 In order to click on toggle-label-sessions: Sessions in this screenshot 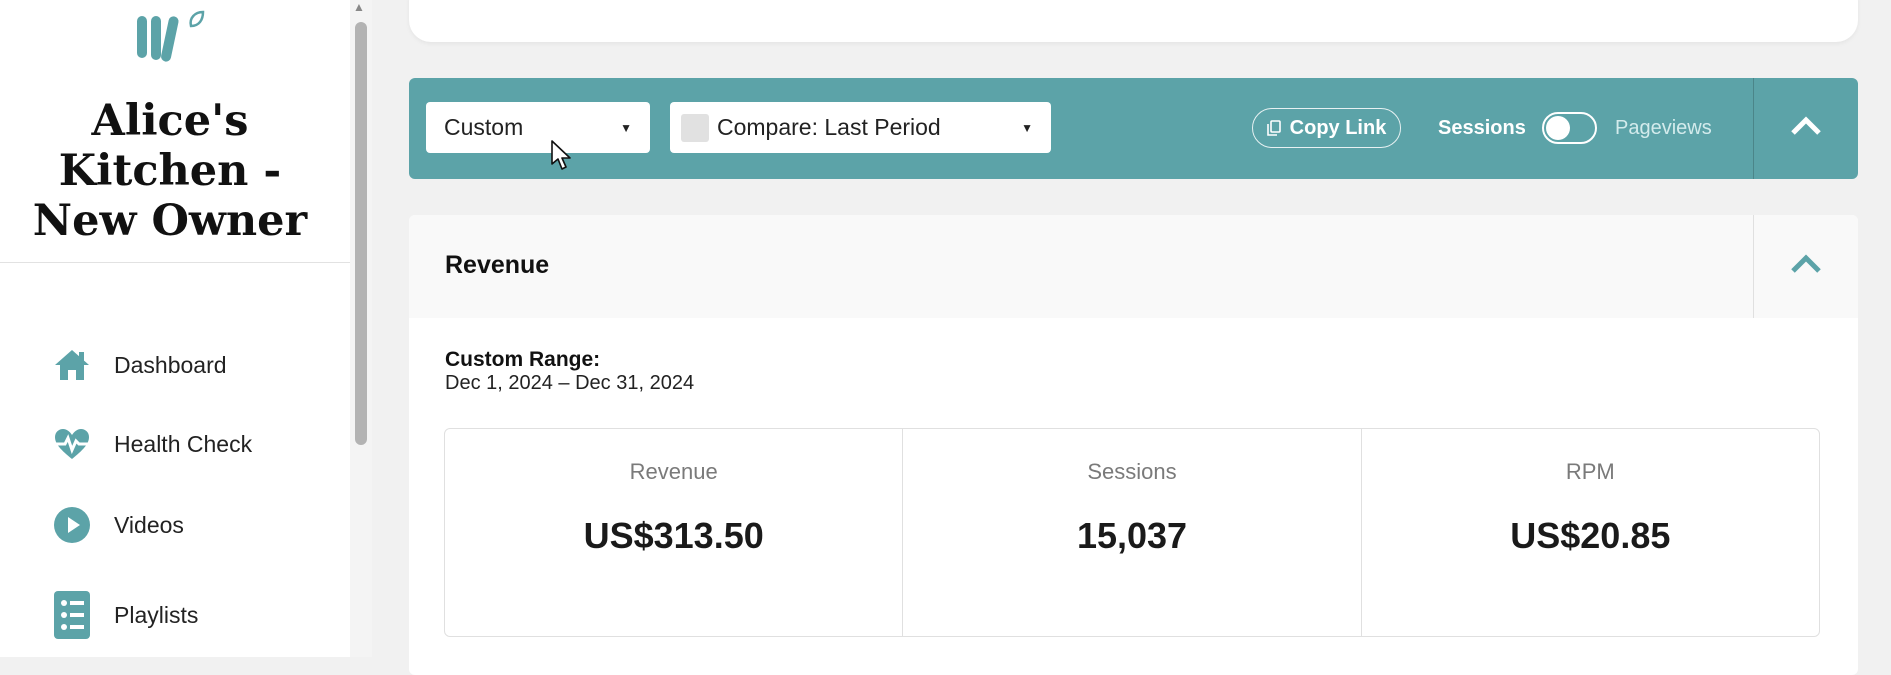, I will do `click(1482, 128)`.